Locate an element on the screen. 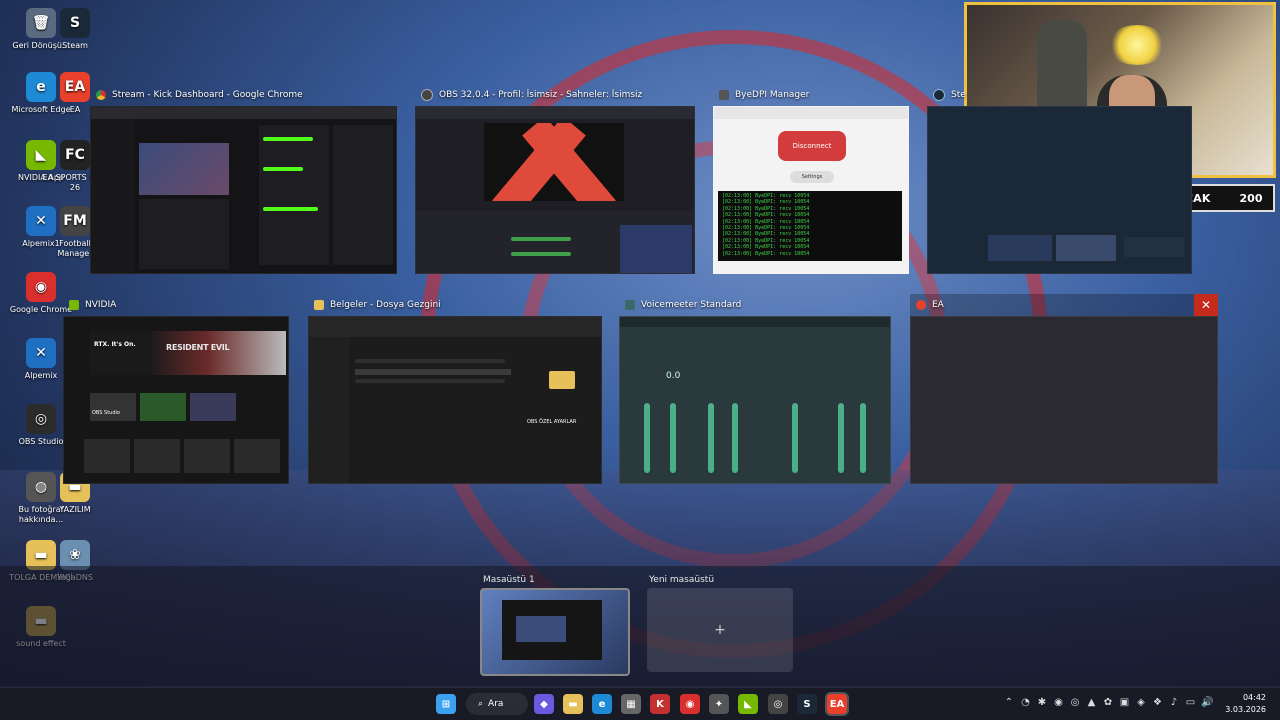  tray-icon: ♪ is located at coordinates (1174, 703).